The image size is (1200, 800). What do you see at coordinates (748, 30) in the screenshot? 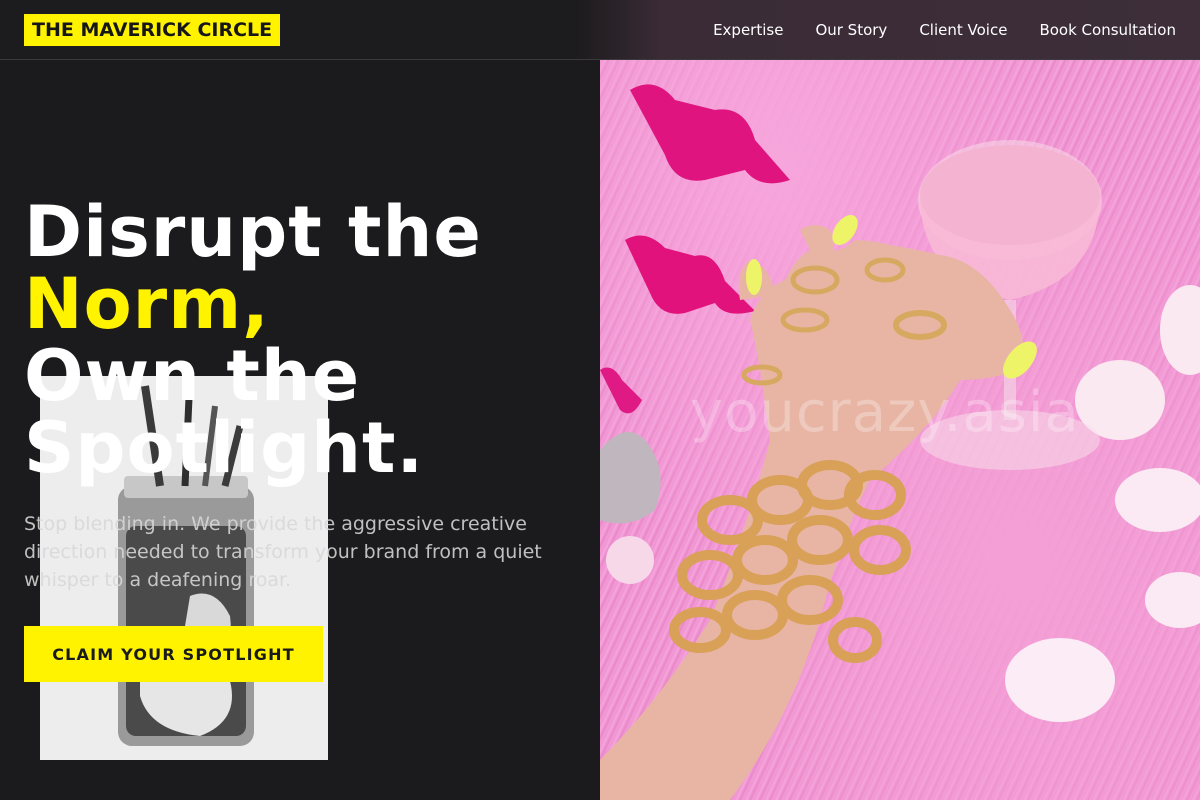
I see `nav-link-expertise: Expertise` at bounding box center [748, 30].